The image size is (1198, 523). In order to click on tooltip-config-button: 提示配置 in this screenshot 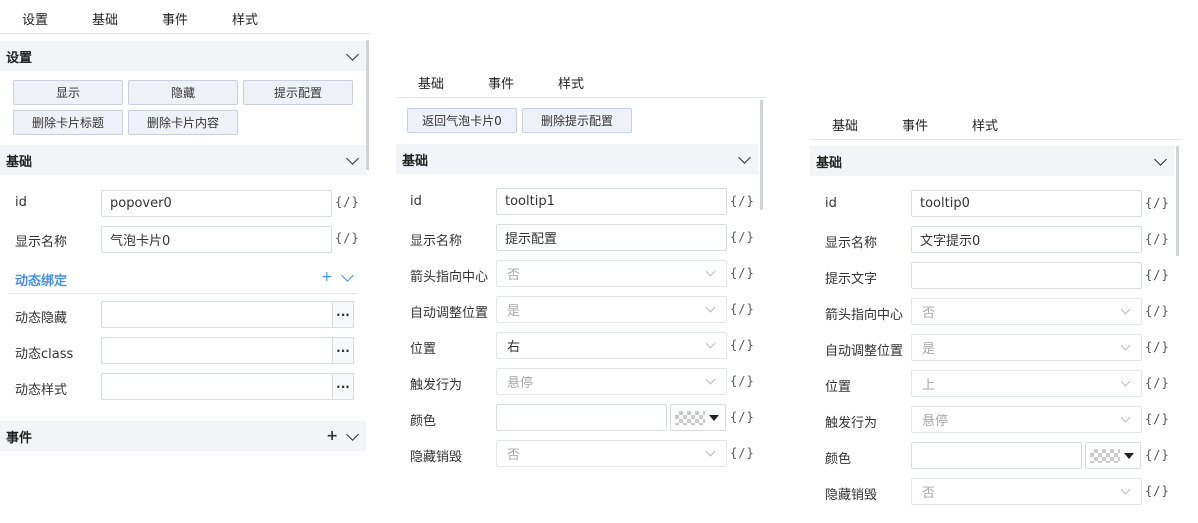, I will do `click(298, 92)`.